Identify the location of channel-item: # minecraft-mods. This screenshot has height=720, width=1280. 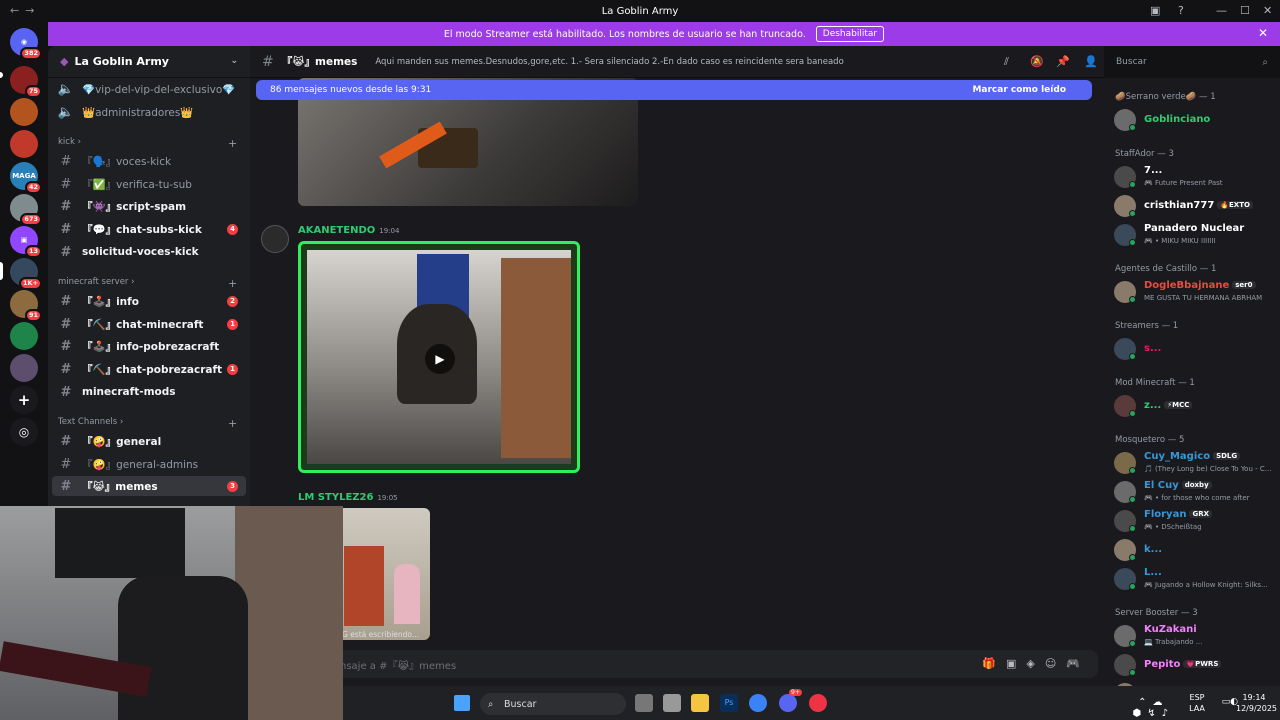
(149, 392).